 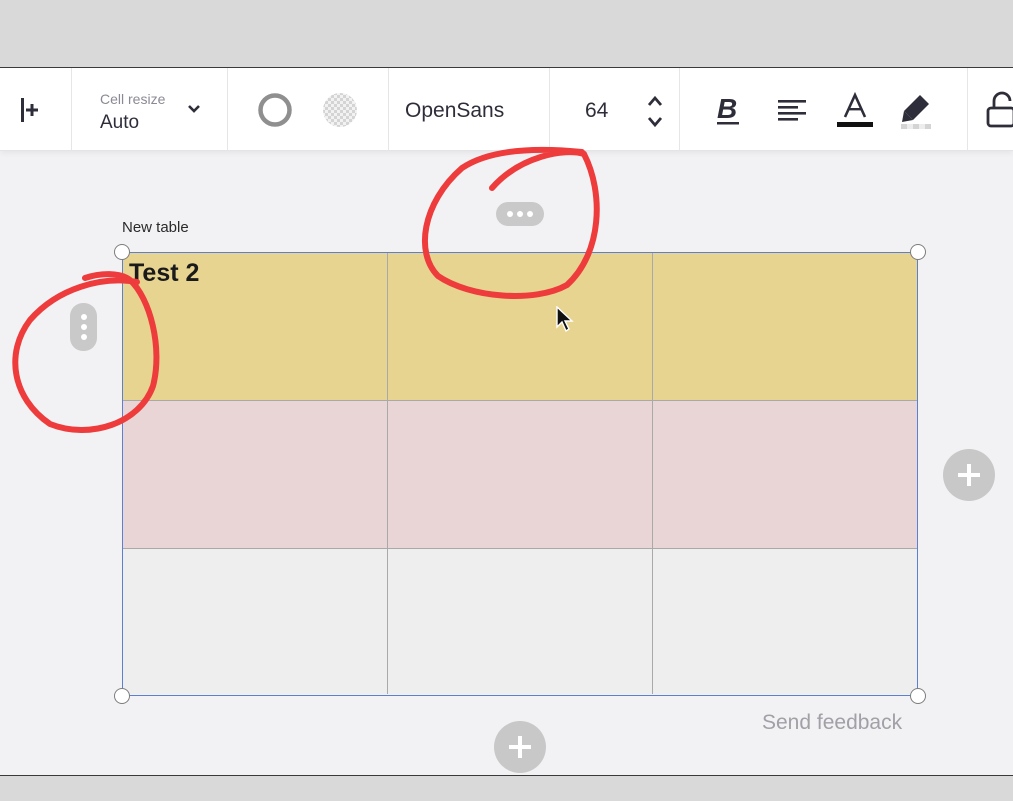 I want to click on add-row-button, so click(x=520, y=747).